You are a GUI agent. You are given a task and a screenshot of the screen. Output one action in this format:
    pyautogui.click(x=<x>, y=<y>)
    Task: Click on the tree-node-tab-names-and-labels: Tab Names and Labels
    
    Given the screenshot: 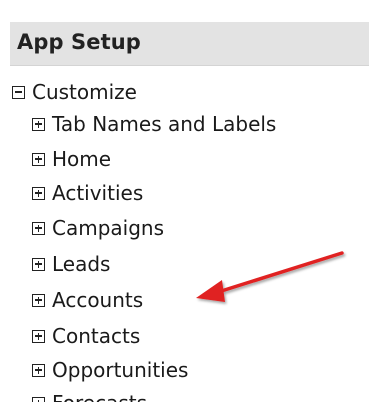 What is the action you would take?
    pyautogui.click(x=154, y=124)
    